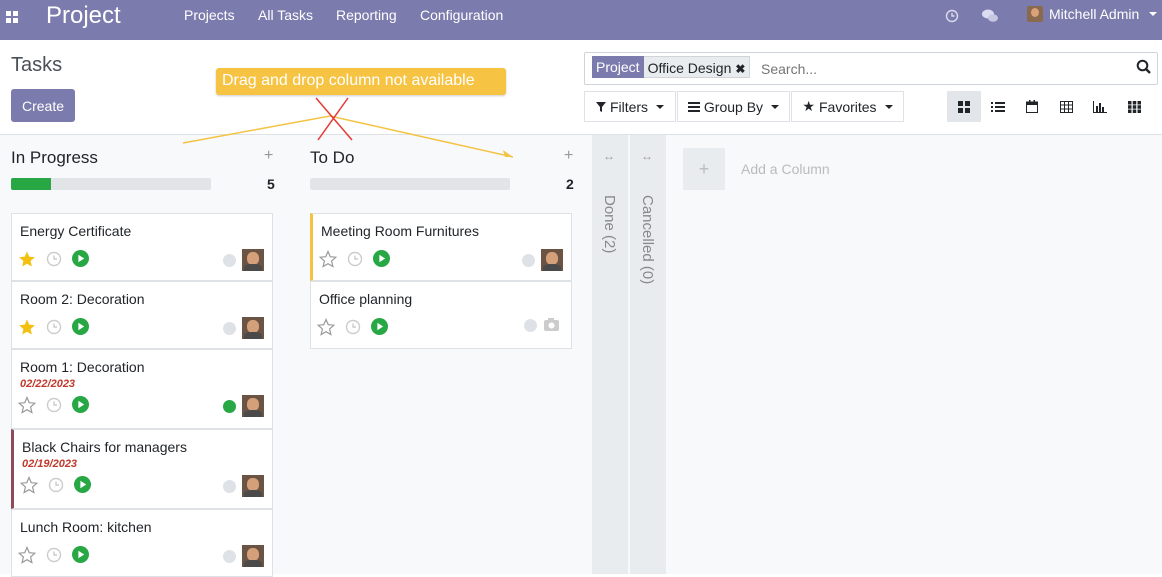  I want to click on graph-view-button, so click(1100, 106).